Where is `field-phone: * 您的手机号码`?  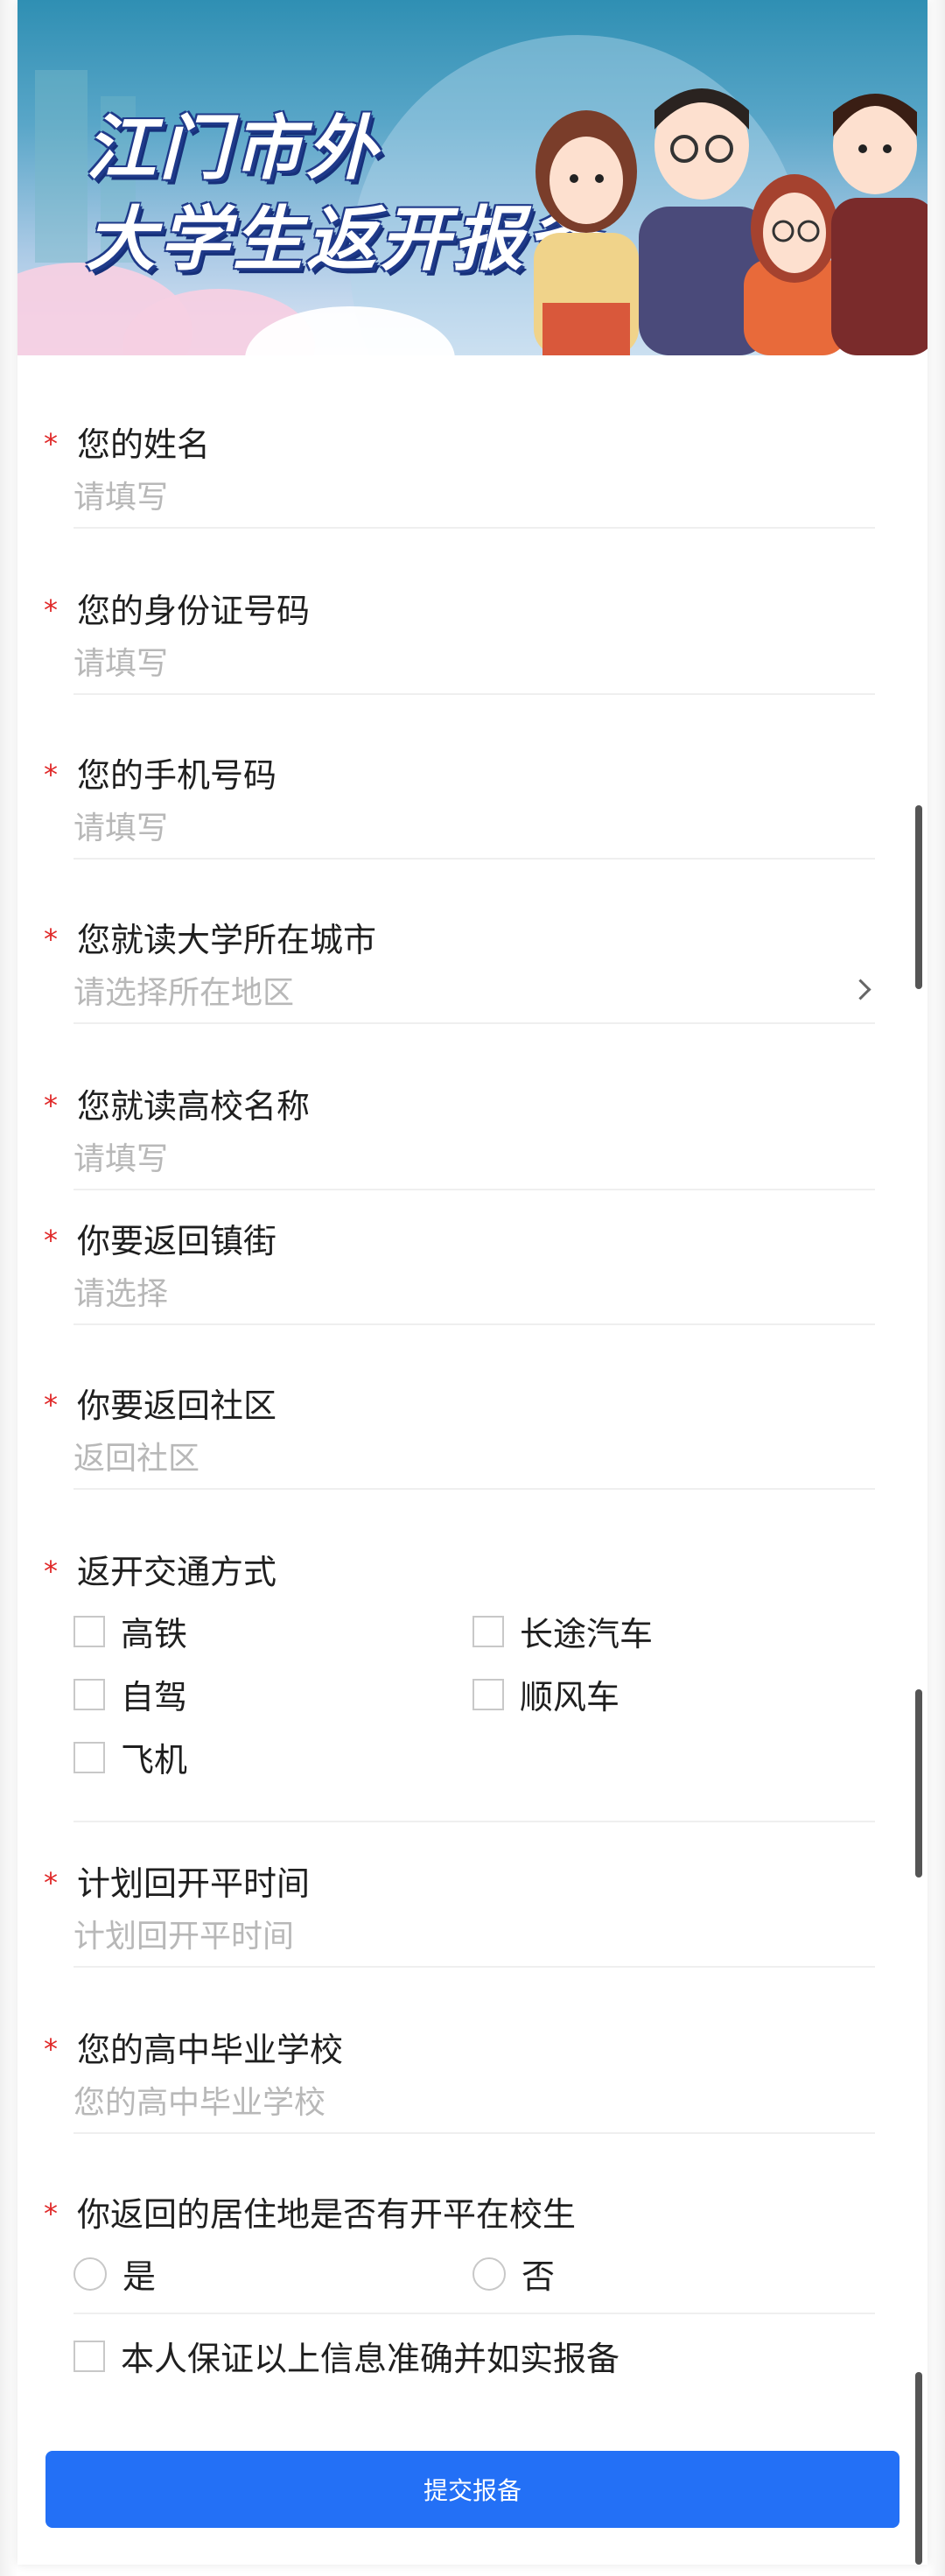
field-phone: * 您的手机号码 is located at coordinates (459, 804).